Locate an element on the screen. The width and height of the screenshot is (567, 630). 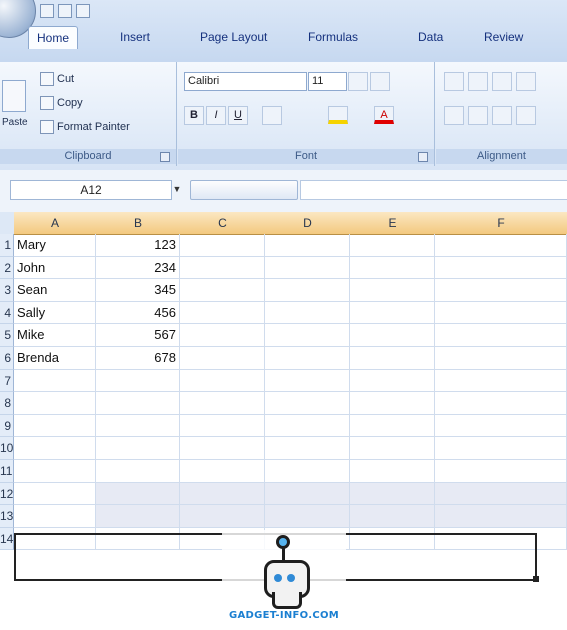
cell-e10 is located at coordinates (392, 448).